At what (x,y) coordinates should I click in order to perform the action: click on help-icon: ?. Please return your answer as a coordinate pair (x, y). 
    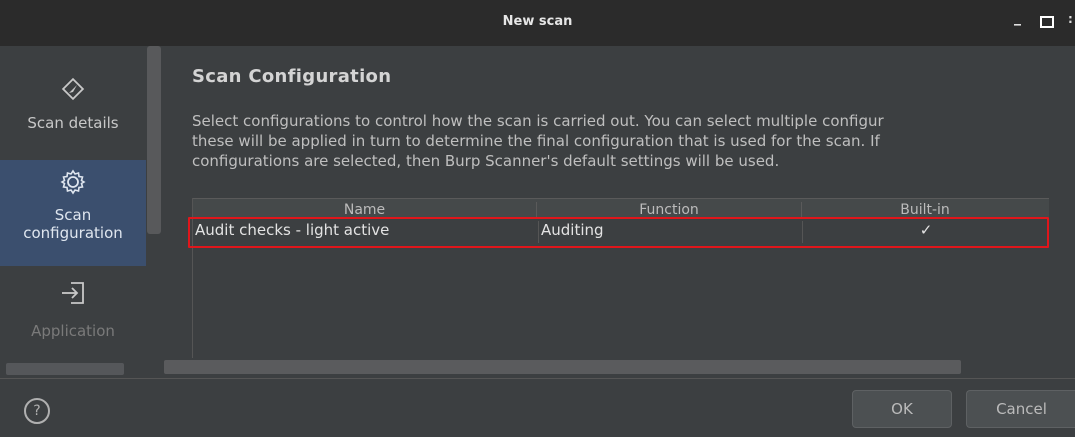
    Looking at the image, I should click on (37, 411).